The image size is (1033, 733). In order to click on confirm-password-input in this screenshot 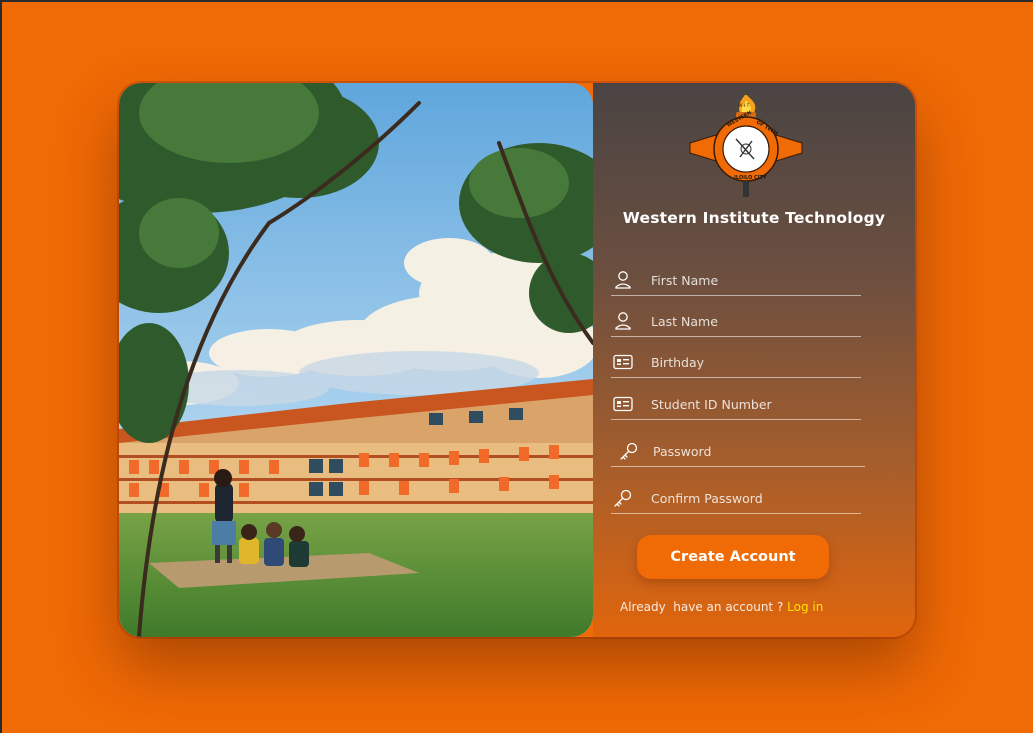, I will do `click(751, 498)`.